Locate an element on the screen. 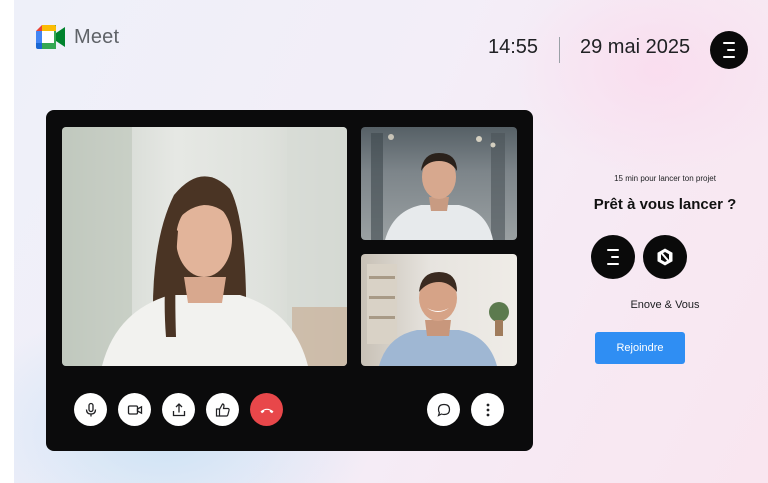 This screenshot has width=768, height=483. header-divider is located at coordinates (559, 50).